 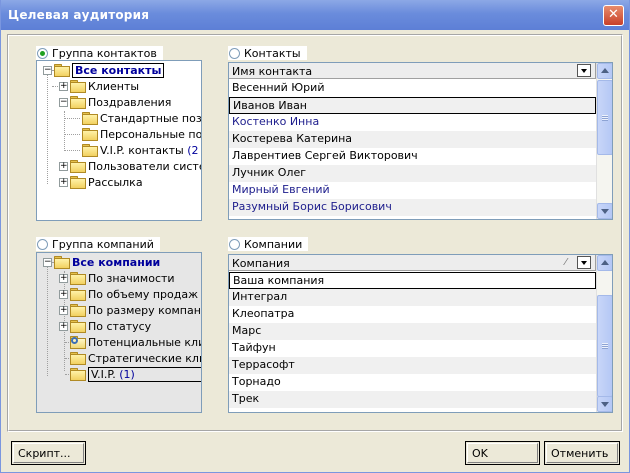 I want to click on tree-item-vip-contacts: V.I.P. контакты (2, so click(x=140, y=150).